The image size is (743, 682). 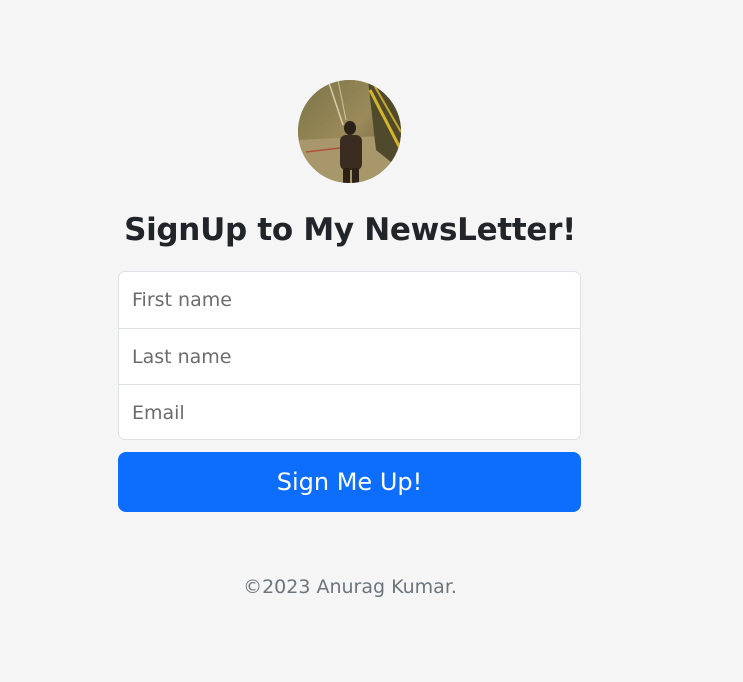 What do you see at coordinates (350, 230) in the screenshot?
I see `page-title: SignUp to My NewsLetter!` at bounding box center [350, 230].